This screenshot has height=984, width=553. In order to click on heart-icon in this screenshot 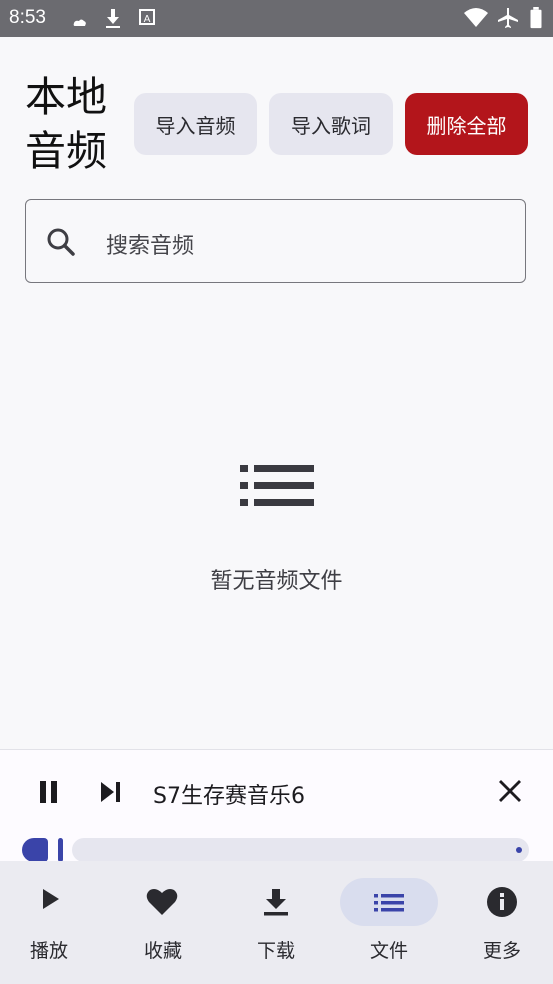, I will do `click(162, 902)`.